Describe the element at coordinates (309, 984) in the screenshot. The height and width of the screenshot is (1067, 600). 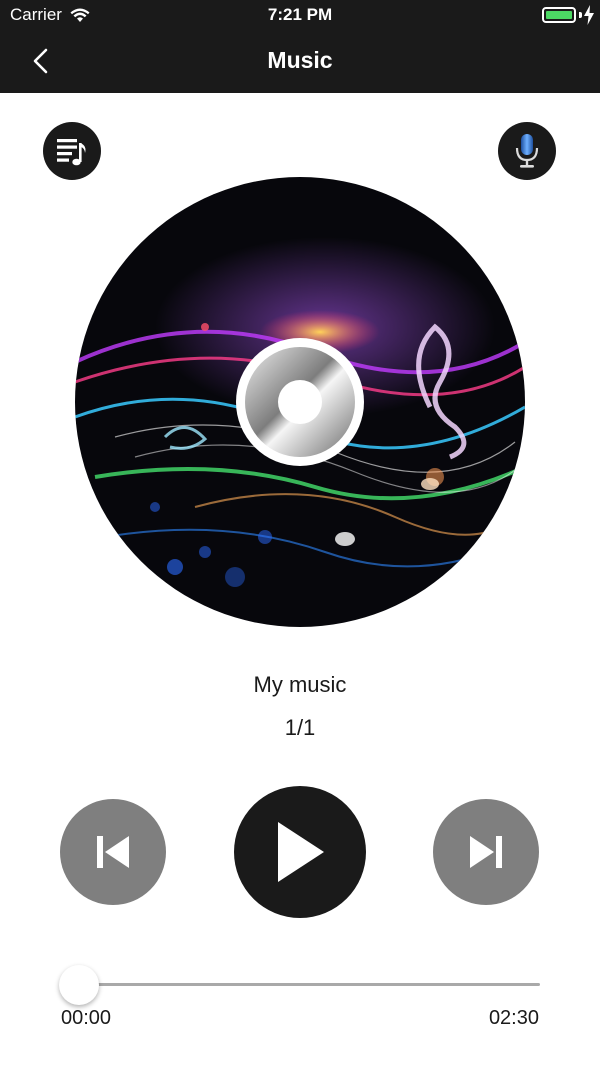
I see `progress-track` at that location.